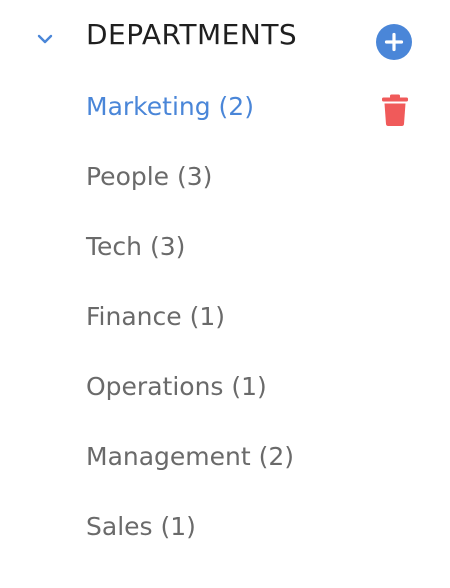 Image resolution: width=450 pixels, height=588 pixels. I want to click on department-item: Finance (1), so click(225, 321).